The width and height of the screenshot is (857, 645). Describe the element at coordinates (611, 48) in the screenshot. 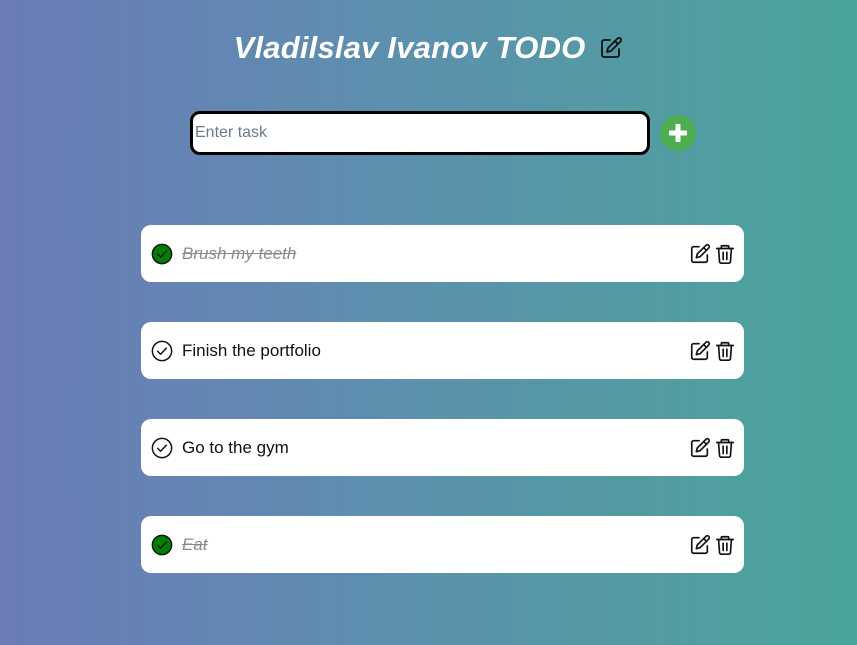

I see `title-edit-icon` at that location.